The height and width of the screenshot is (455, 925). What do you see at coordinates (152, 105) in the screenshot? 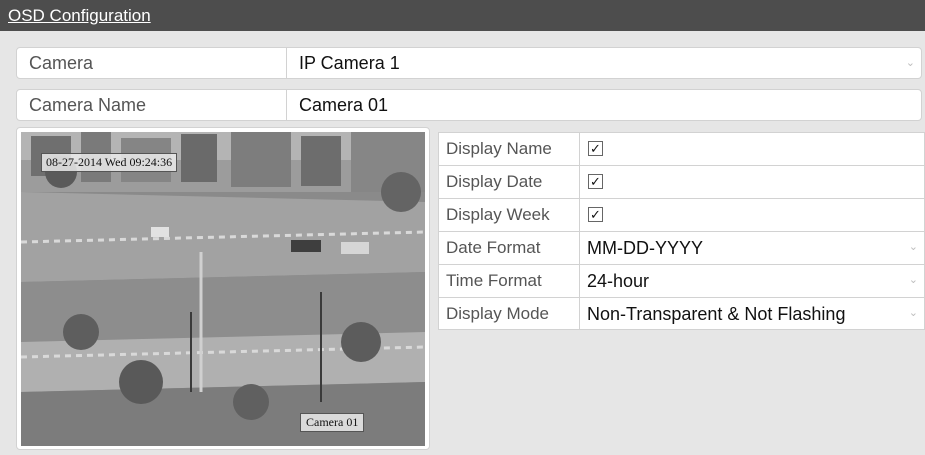
I see `camera-name-label: Camera Name` at bounding box center [152, 105].